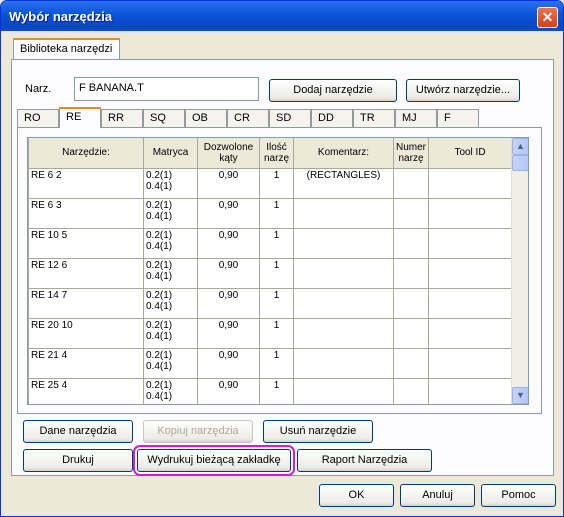 This screenshot has height=517, width=564. I want to click on print-button: Drukuj, so click(78, 460).